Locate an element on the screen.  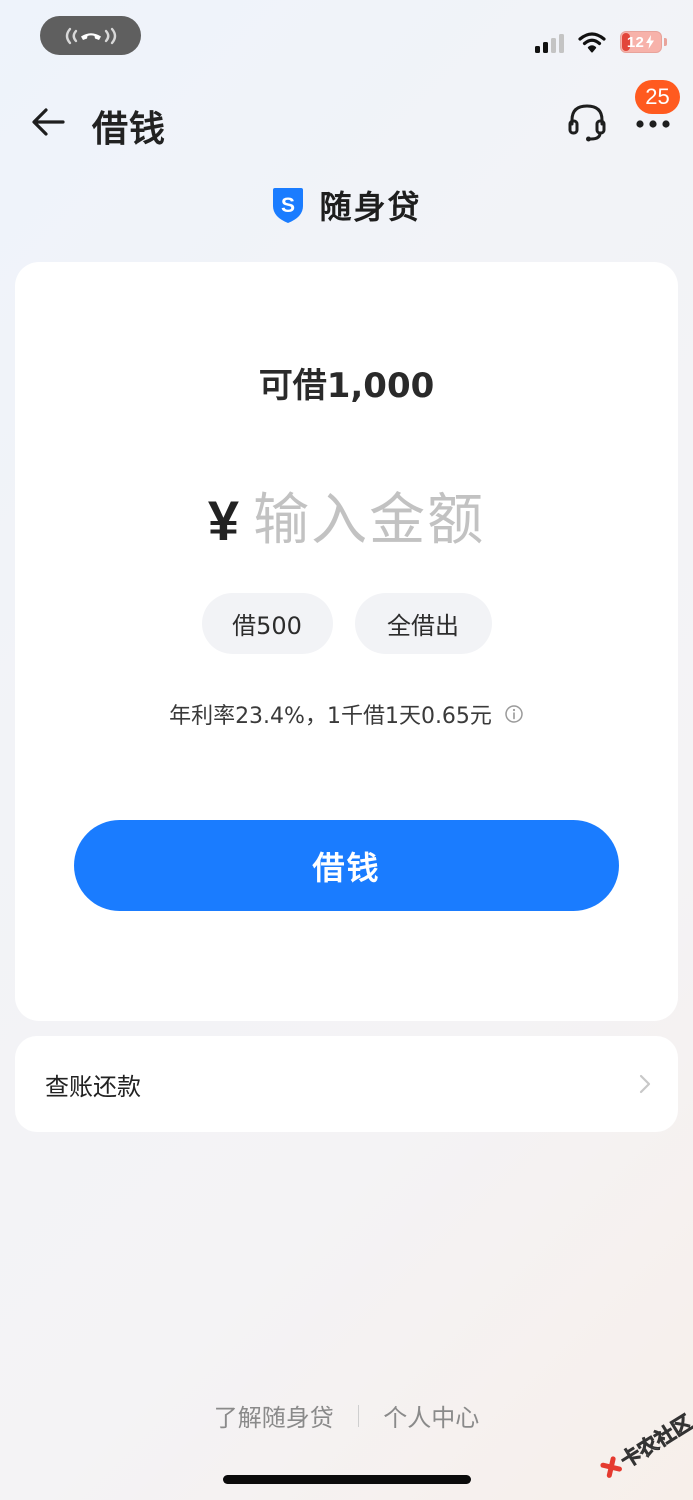
headset-icon is located at coordinates (587, 123).